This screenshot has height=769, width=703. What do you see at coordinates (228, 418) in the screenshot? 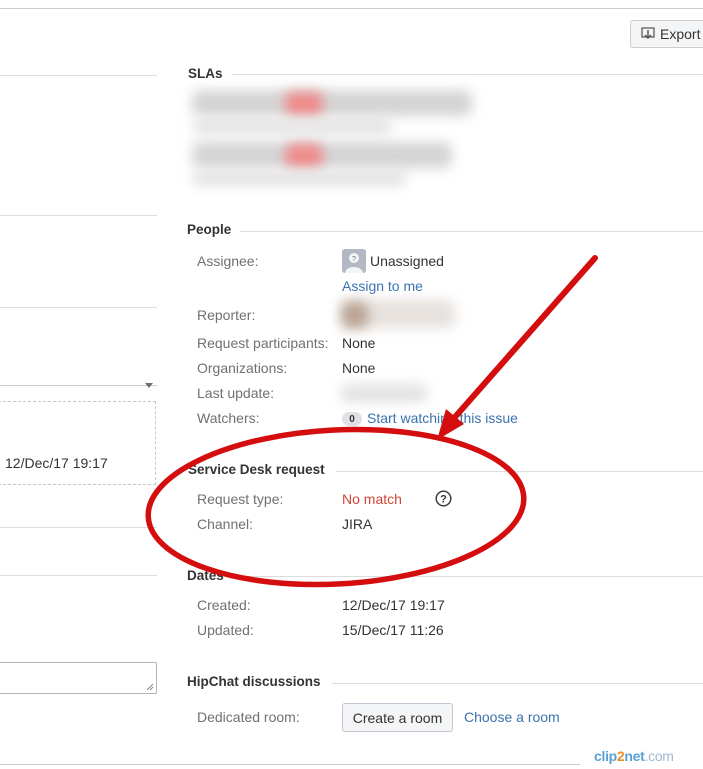
I see `watchers-label: Watchers:` at bounding box center [228, 418].